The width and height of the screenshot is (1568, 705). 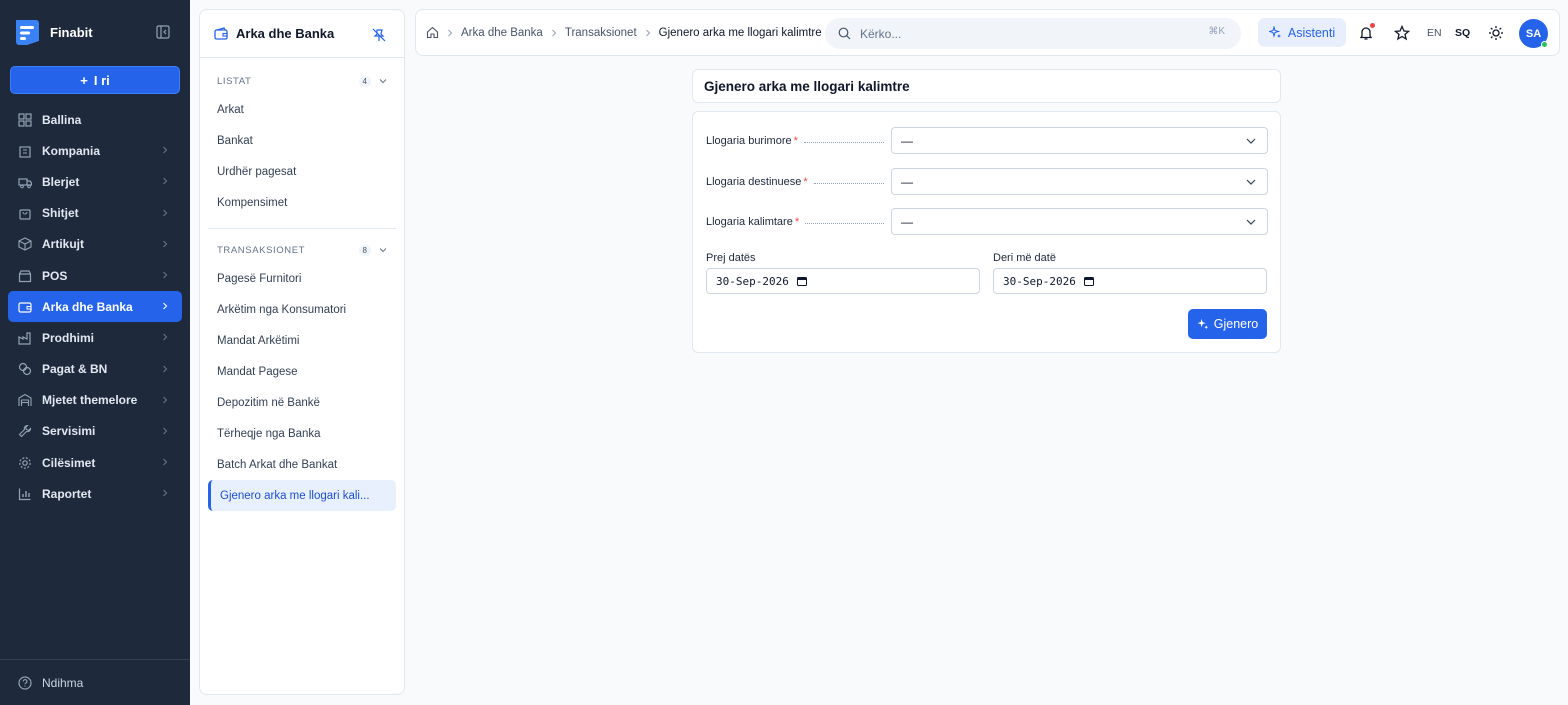 What do you see at coordinates (95, 119) in the screenshot?
I see `nav-item-ballina: Ballina` at bounding box center [95, 119].